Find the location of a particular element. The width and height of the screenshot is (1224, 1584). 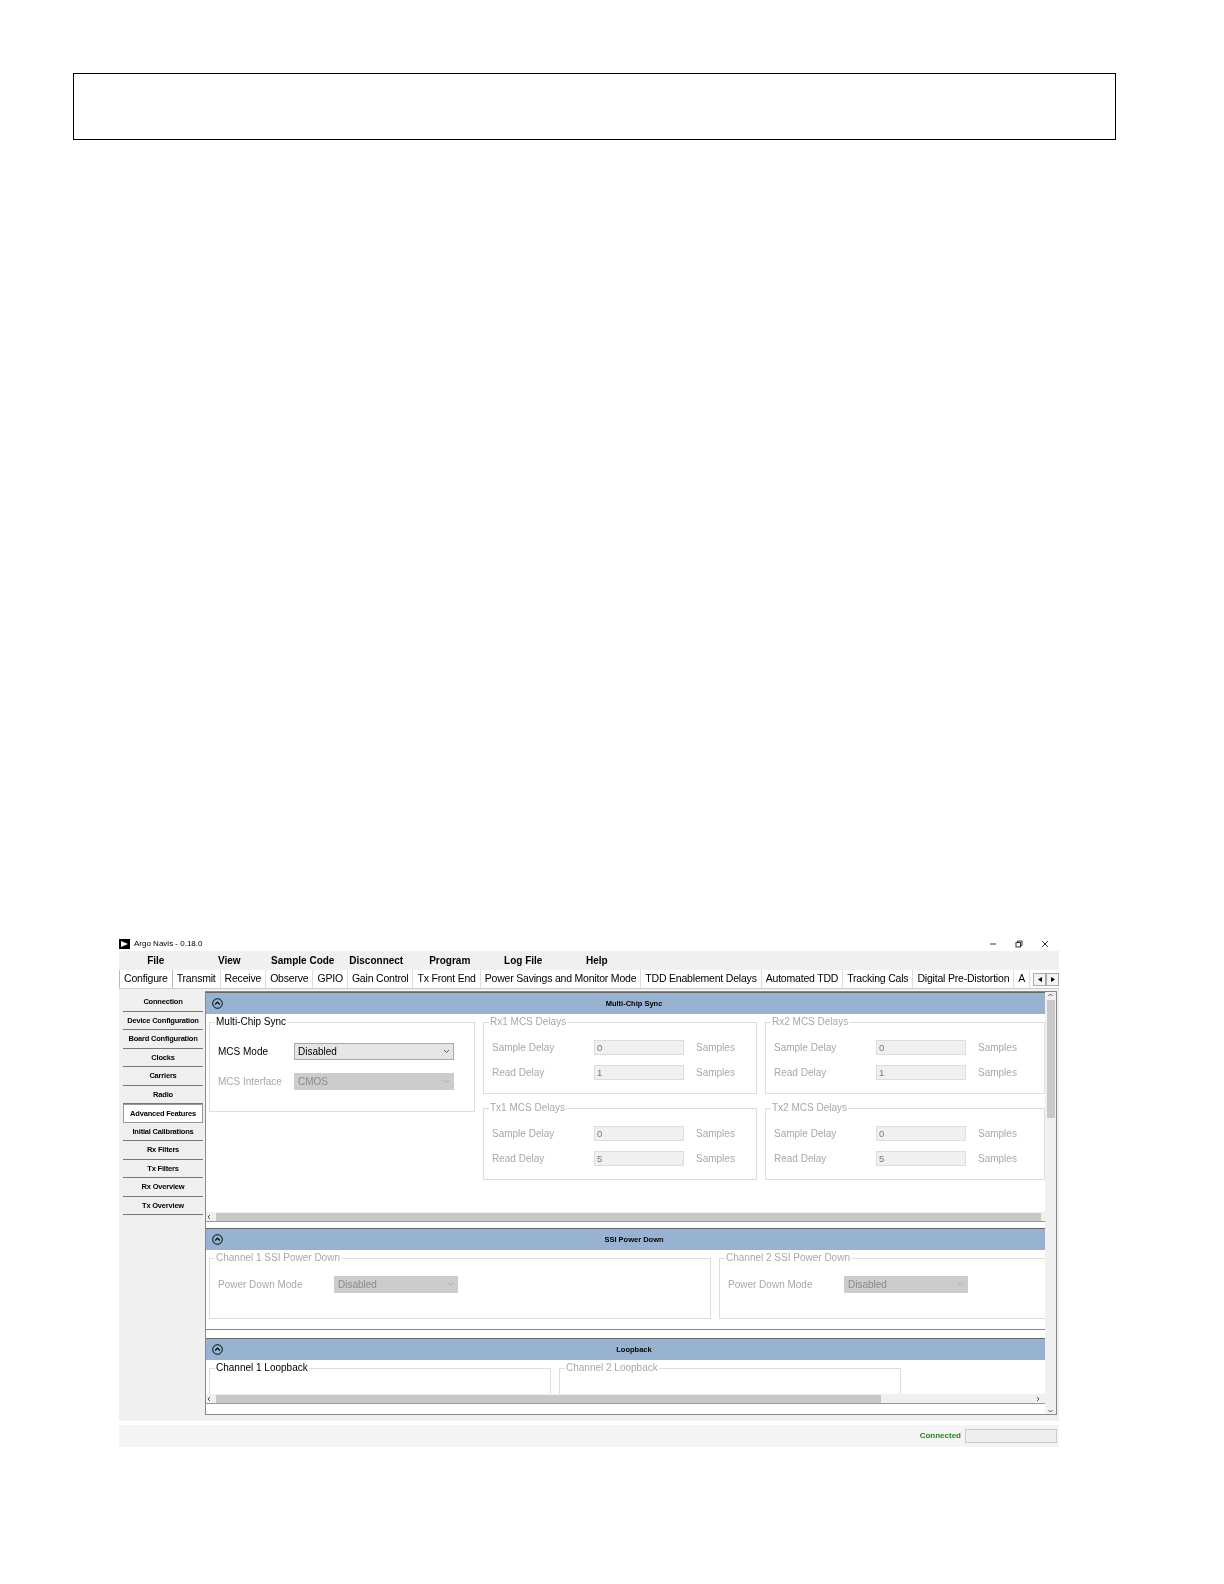

field-label: MCS Mode is located at coordinates (243, 1052).